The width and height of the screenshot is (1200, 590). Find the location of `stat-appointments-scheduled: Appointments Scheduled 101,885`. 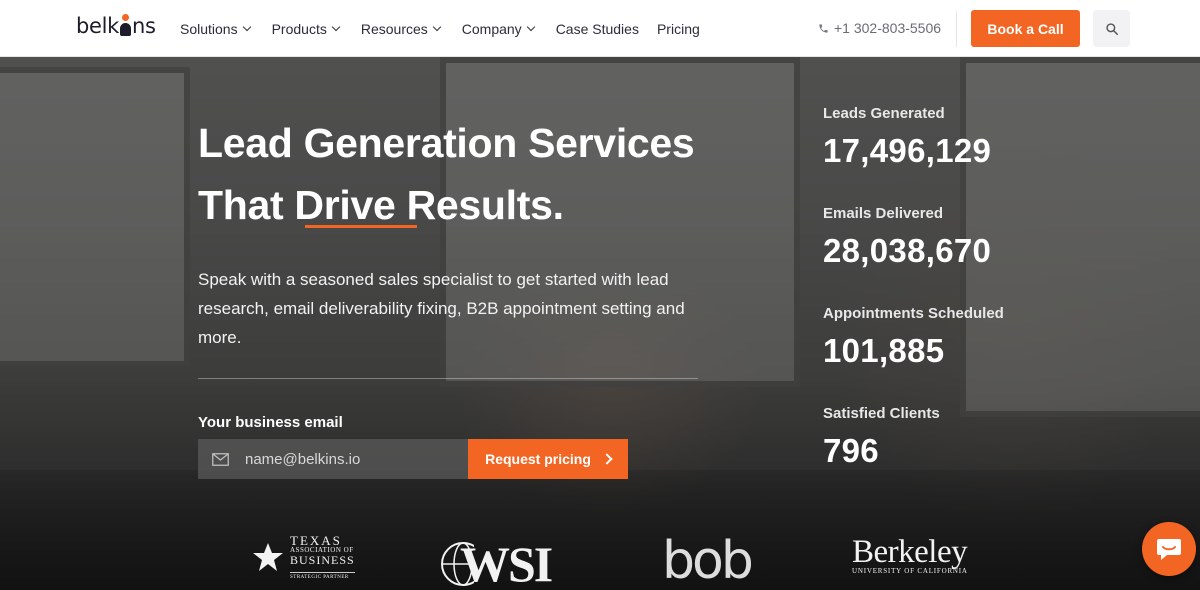

stat-appointments-scheduled: Appointments Scheduled 101,885 is located at coordinates (913, 355).